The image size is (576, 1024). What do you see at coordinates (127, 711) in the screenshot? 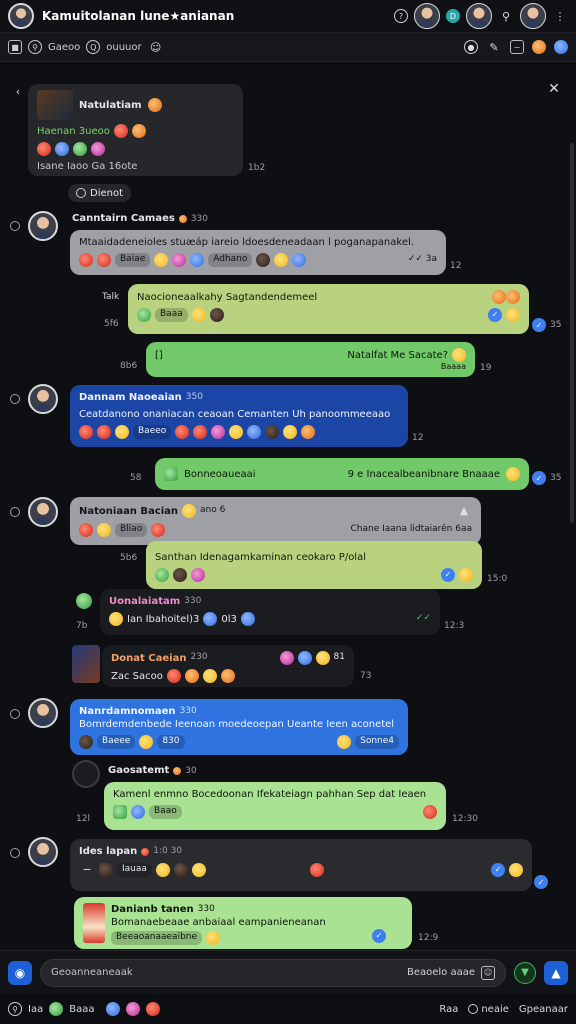
I see `m10-sender: Nanrdamnomaen` at bounding box center [127, 711].